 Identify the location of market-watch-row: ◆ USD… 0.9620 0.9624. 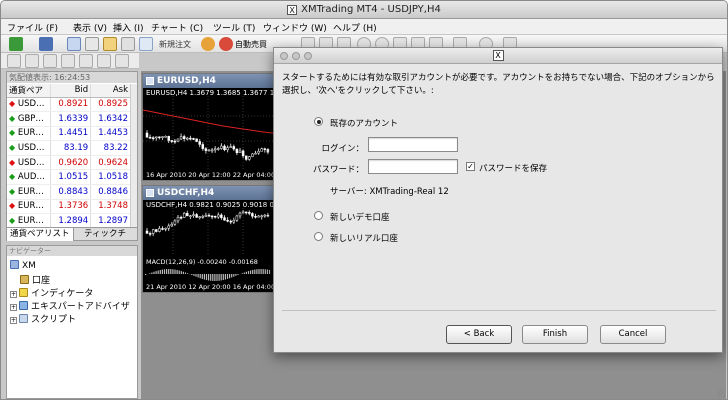
(69, 163).